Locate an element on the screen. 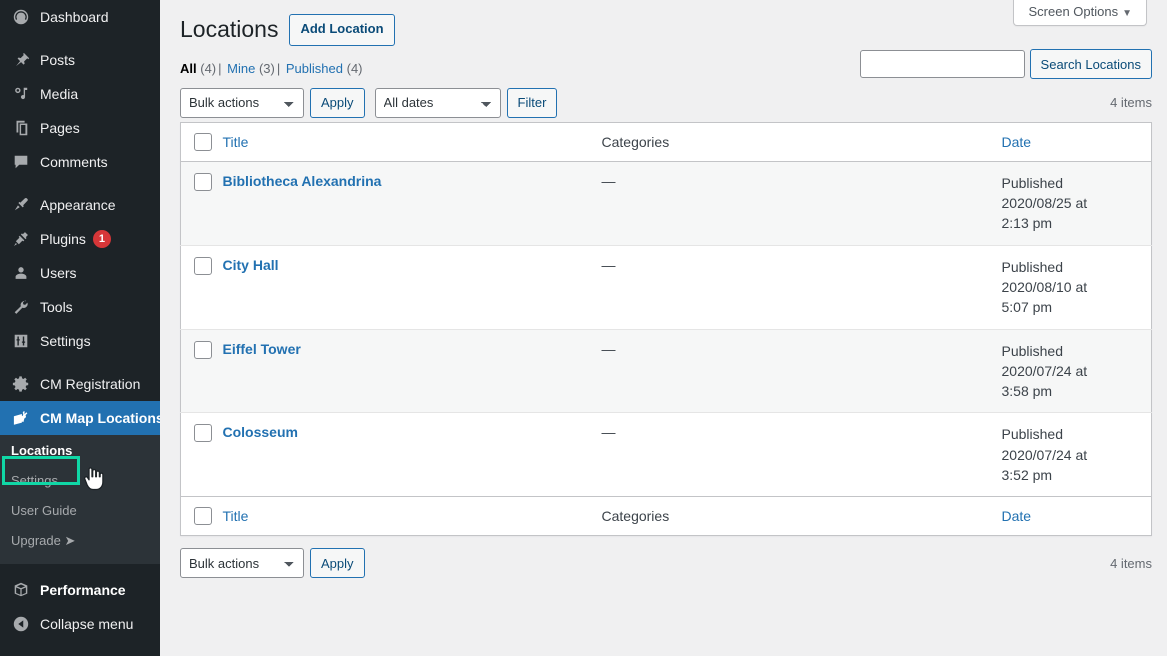 The width and height of the screenshot is (1167, 656). view-filter-all-link: All is located at coordinates (188, 68).